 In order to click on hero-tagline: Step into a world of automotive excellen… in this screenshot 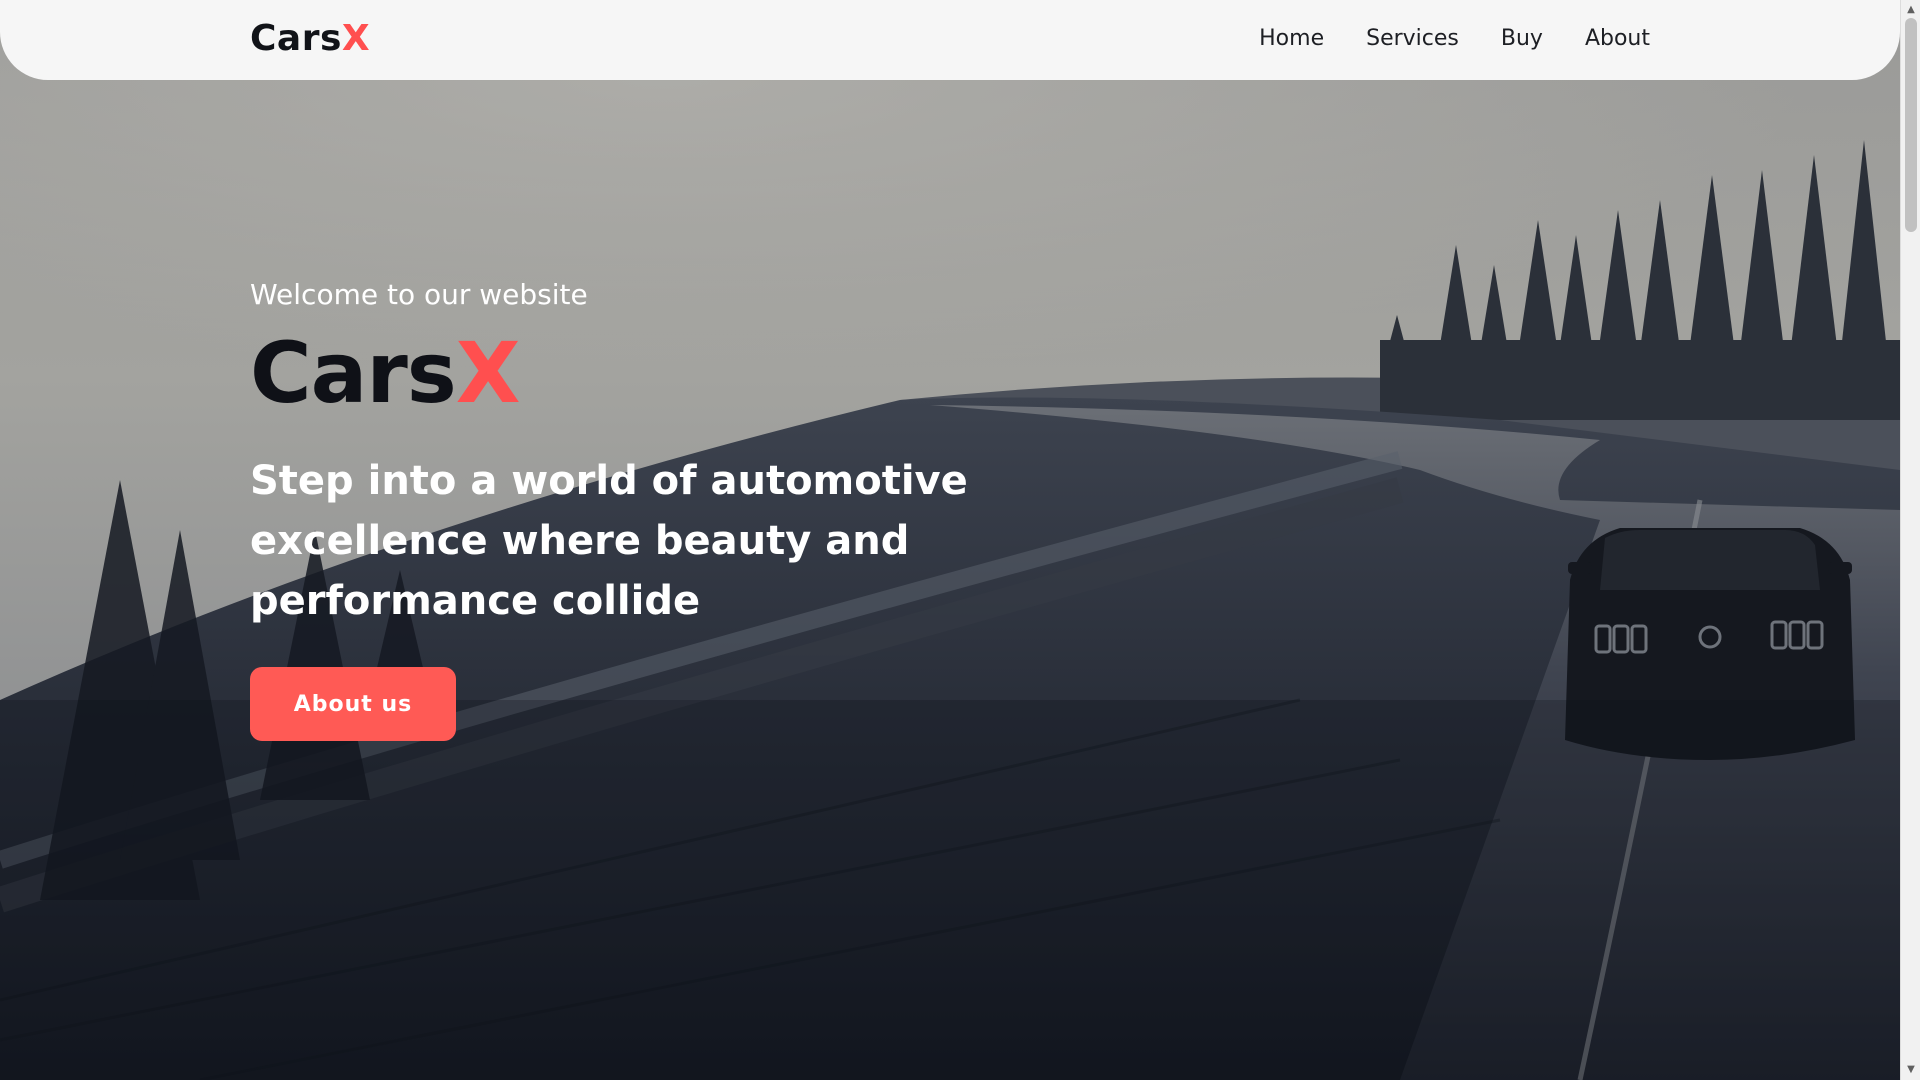, I will do `click(609, 541)`.